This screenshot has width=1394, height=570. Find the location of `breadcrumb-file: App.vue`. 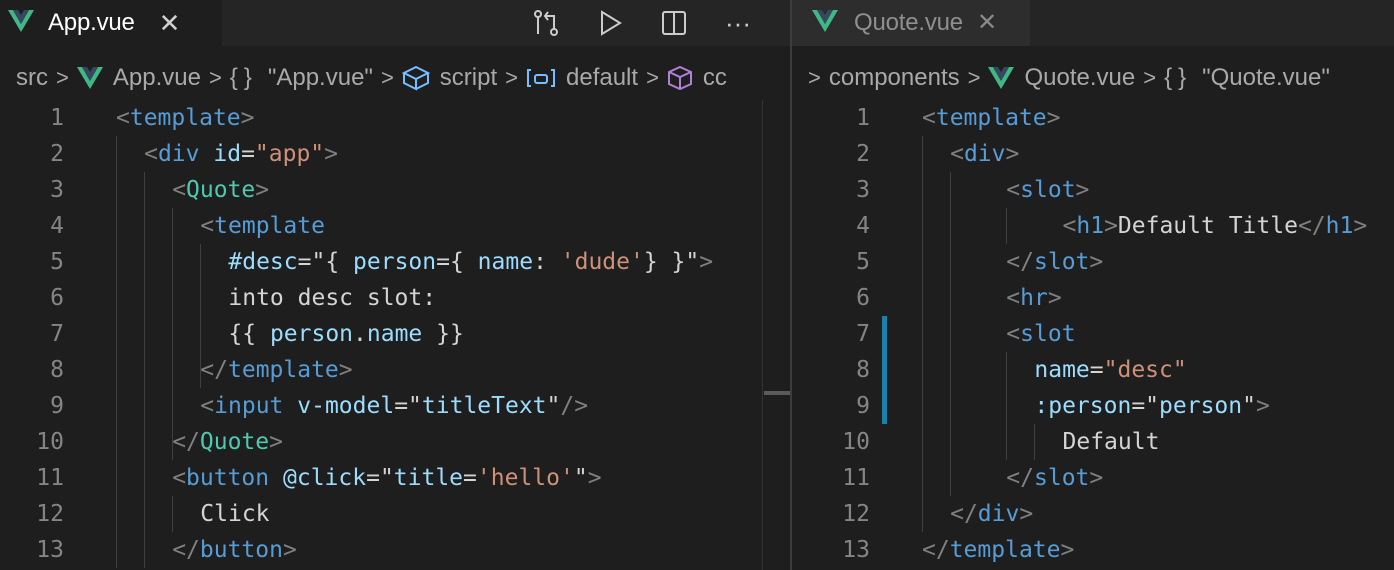

breadcrumb-file: App.vue is located at coordinates (138, 78).